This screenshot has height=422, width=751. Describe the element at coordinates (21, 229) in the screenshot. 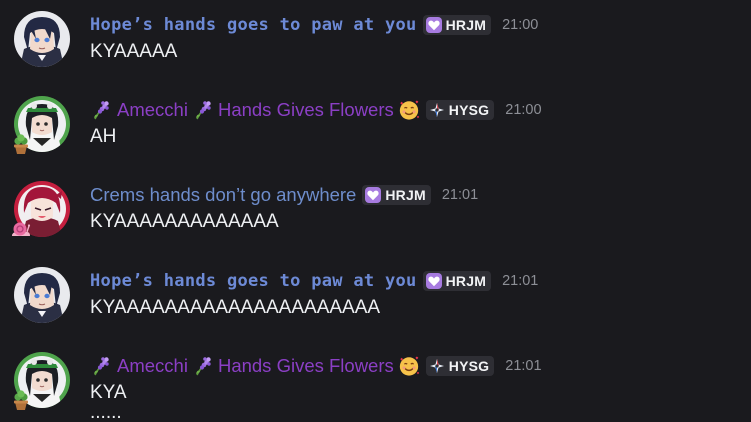

I see `snail-icon` at that location.